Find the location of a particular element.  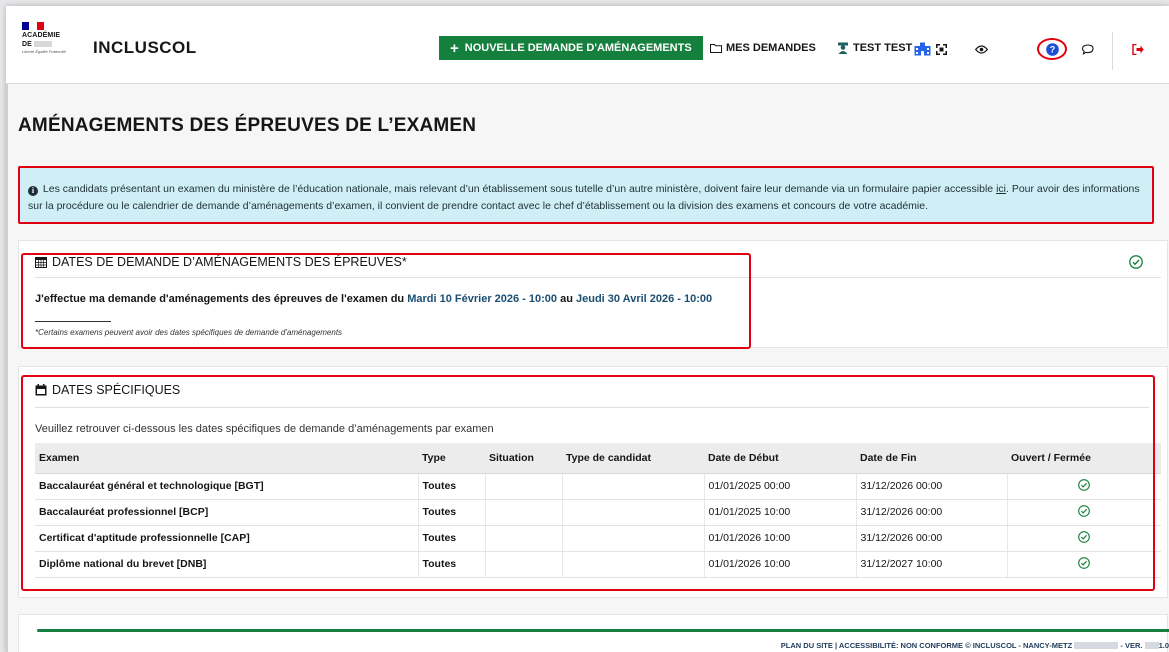

logo-motto: Liberté Égalité Fraternité is located at coordinates (44, 51).